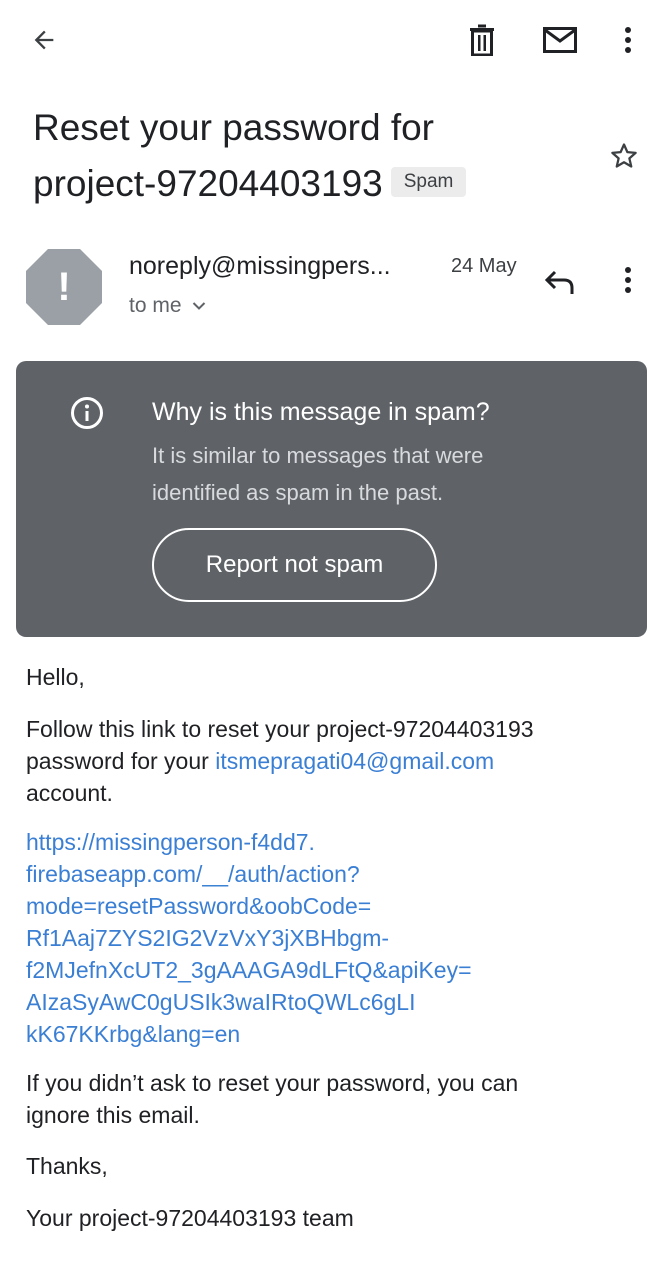  Describe the element at coordinates (113, 1115) in the screenshot. I see `ignore-line-2: ignore this email.` at that location.